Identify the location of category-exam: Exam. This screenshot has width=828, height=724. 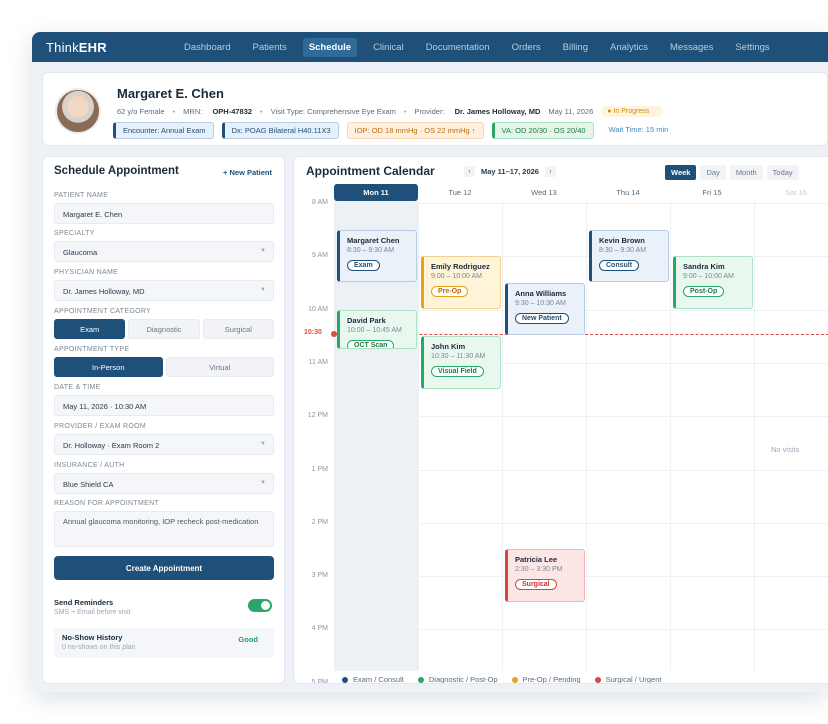
(90, 329).